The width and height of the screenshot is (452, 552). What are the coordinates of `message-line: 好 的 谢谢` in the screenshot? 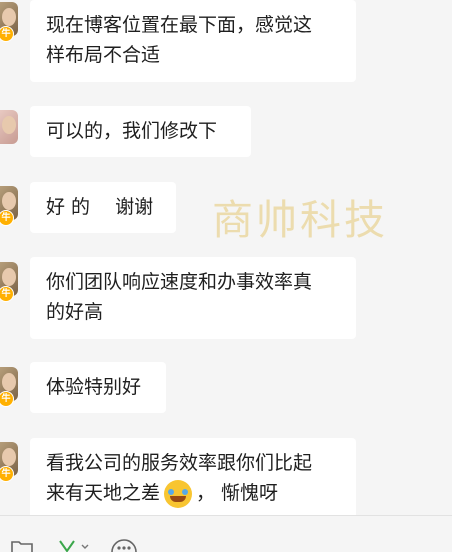 It's located at (100, 207).